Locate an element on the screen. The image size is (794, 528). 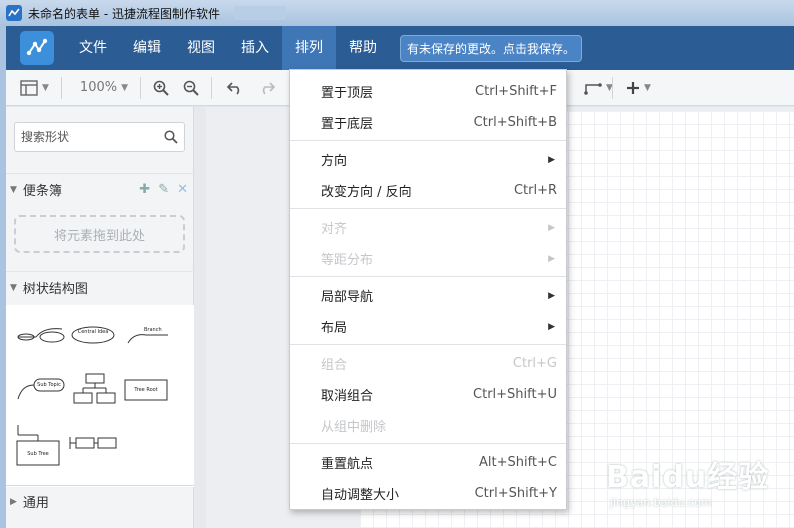
general-panel-header: ▶ 通用 is located at coordinates (100, 501).